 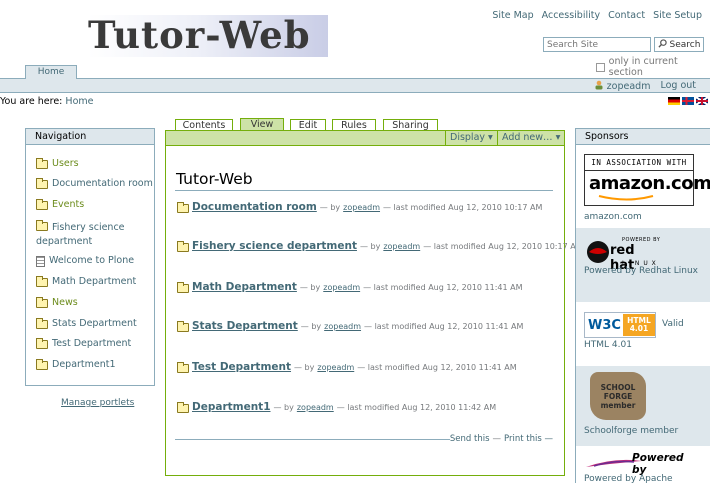 What do you see at coordinates (597, 44) in the screenshot?
I see `search-input` at bounding box center [597, 44].